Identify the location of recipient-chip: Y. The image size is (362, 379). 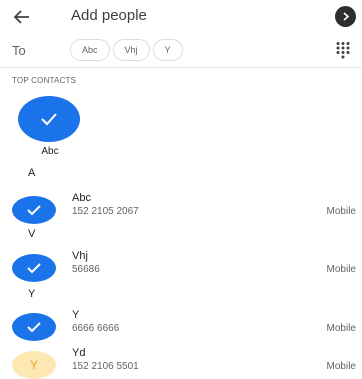
(167, 50).